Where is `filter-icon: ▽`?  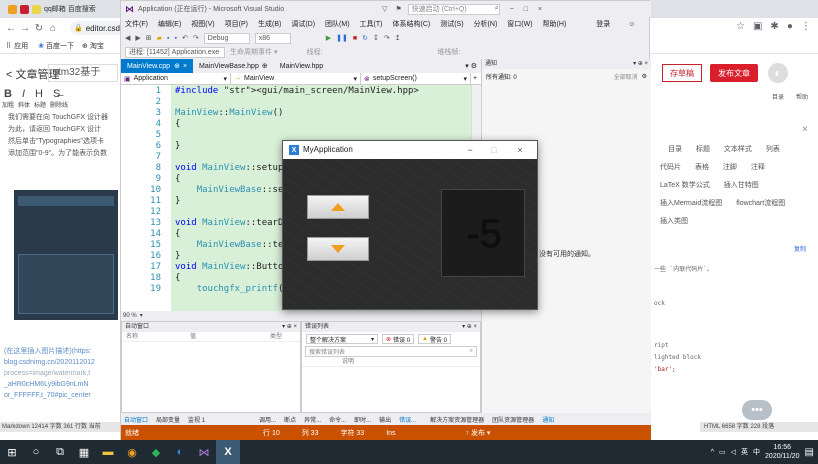
filter-icon: ▽ is located at coordinates (384, 9).